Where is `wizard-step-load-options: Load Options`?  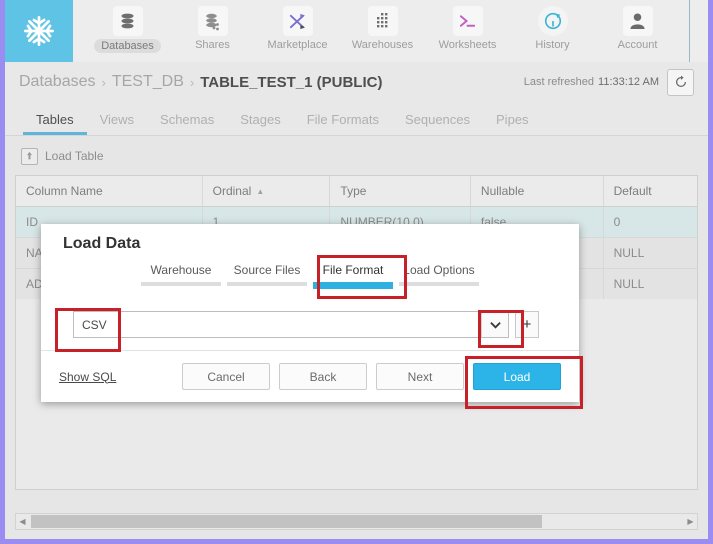 wizard-step-load-options: Load Options is located at coordinates (439, 276).